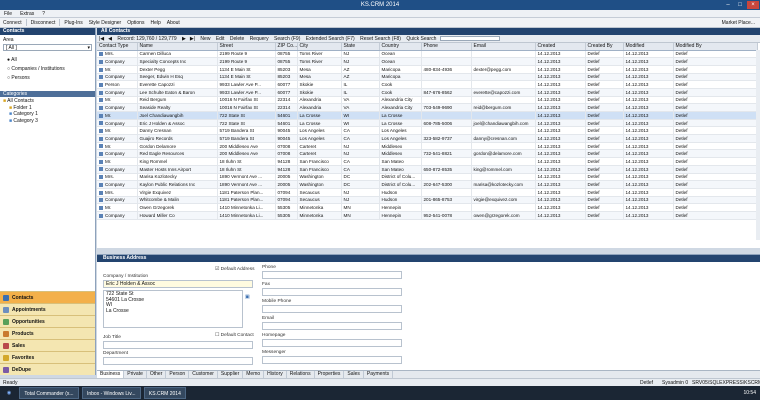 This screenshot has height=400, width=760. I want to click on department-field, so click(178, 361).